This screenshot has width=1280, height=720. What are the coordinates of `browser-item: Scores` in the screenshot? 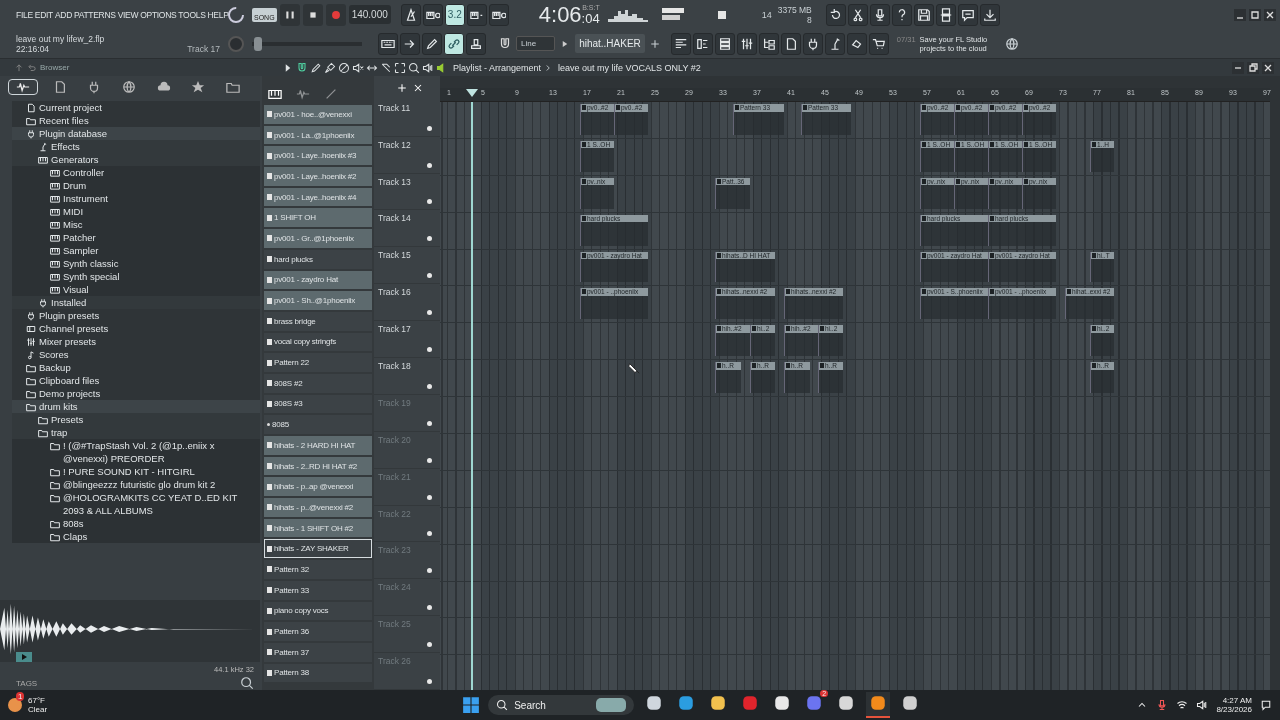 It's located at (54, 354).